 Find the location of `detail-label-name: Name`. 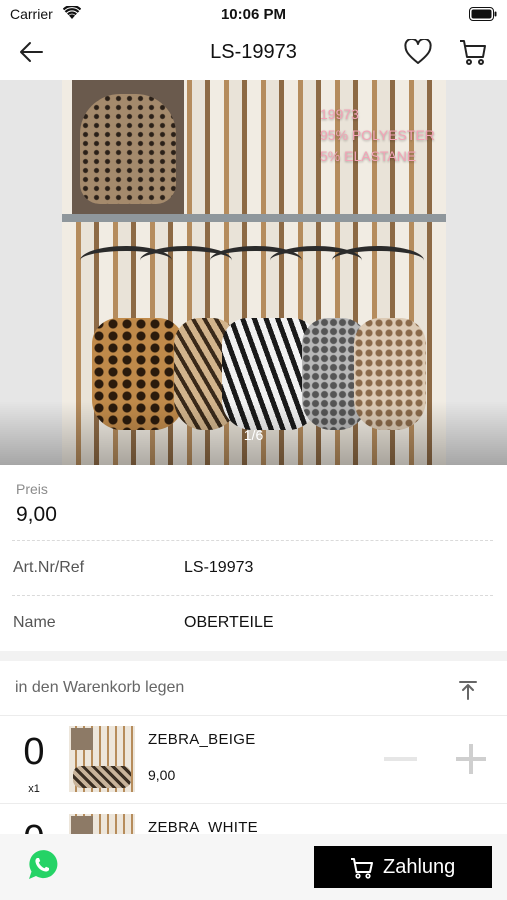

detail-label-name: Name is located at coordinates (34, 622).